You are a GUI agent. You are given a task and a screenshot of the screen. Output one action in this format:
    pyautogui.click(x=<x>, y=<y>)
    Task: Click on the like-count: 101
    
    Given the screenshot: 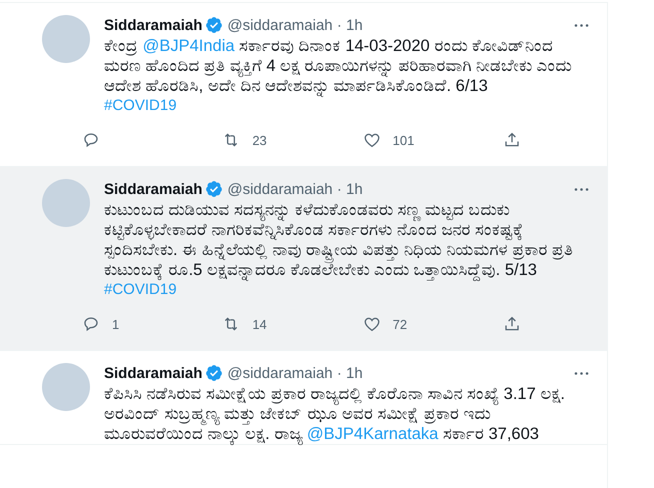 What is the action you would take?
    pyautogui.click(x=403, y=140)
    